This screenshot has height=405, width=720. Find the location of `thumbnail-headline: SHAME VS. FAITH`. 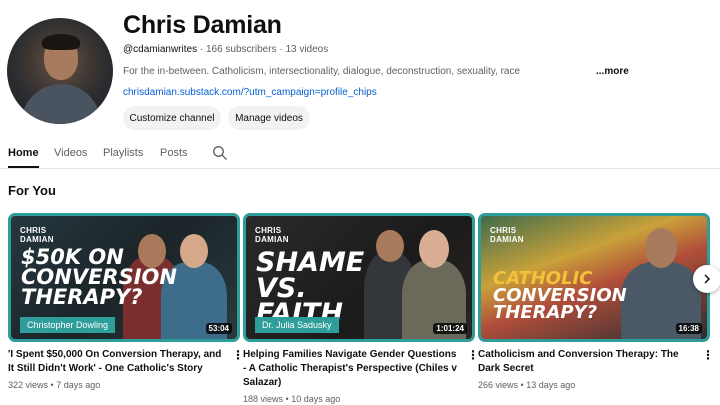

thumbnail-headline: SHAME VS. FAITH is located at coordinates (310, 288).